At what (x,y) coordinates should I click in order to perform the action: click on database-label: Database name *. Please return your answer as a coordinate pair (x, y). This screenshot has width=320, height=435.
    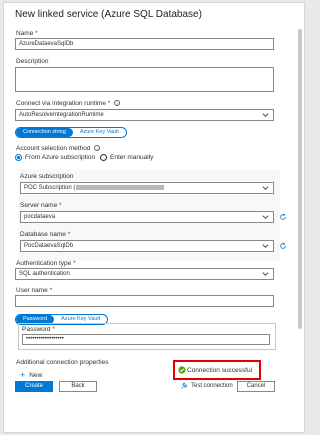
    Looking at the image, I should click on (45, 234).